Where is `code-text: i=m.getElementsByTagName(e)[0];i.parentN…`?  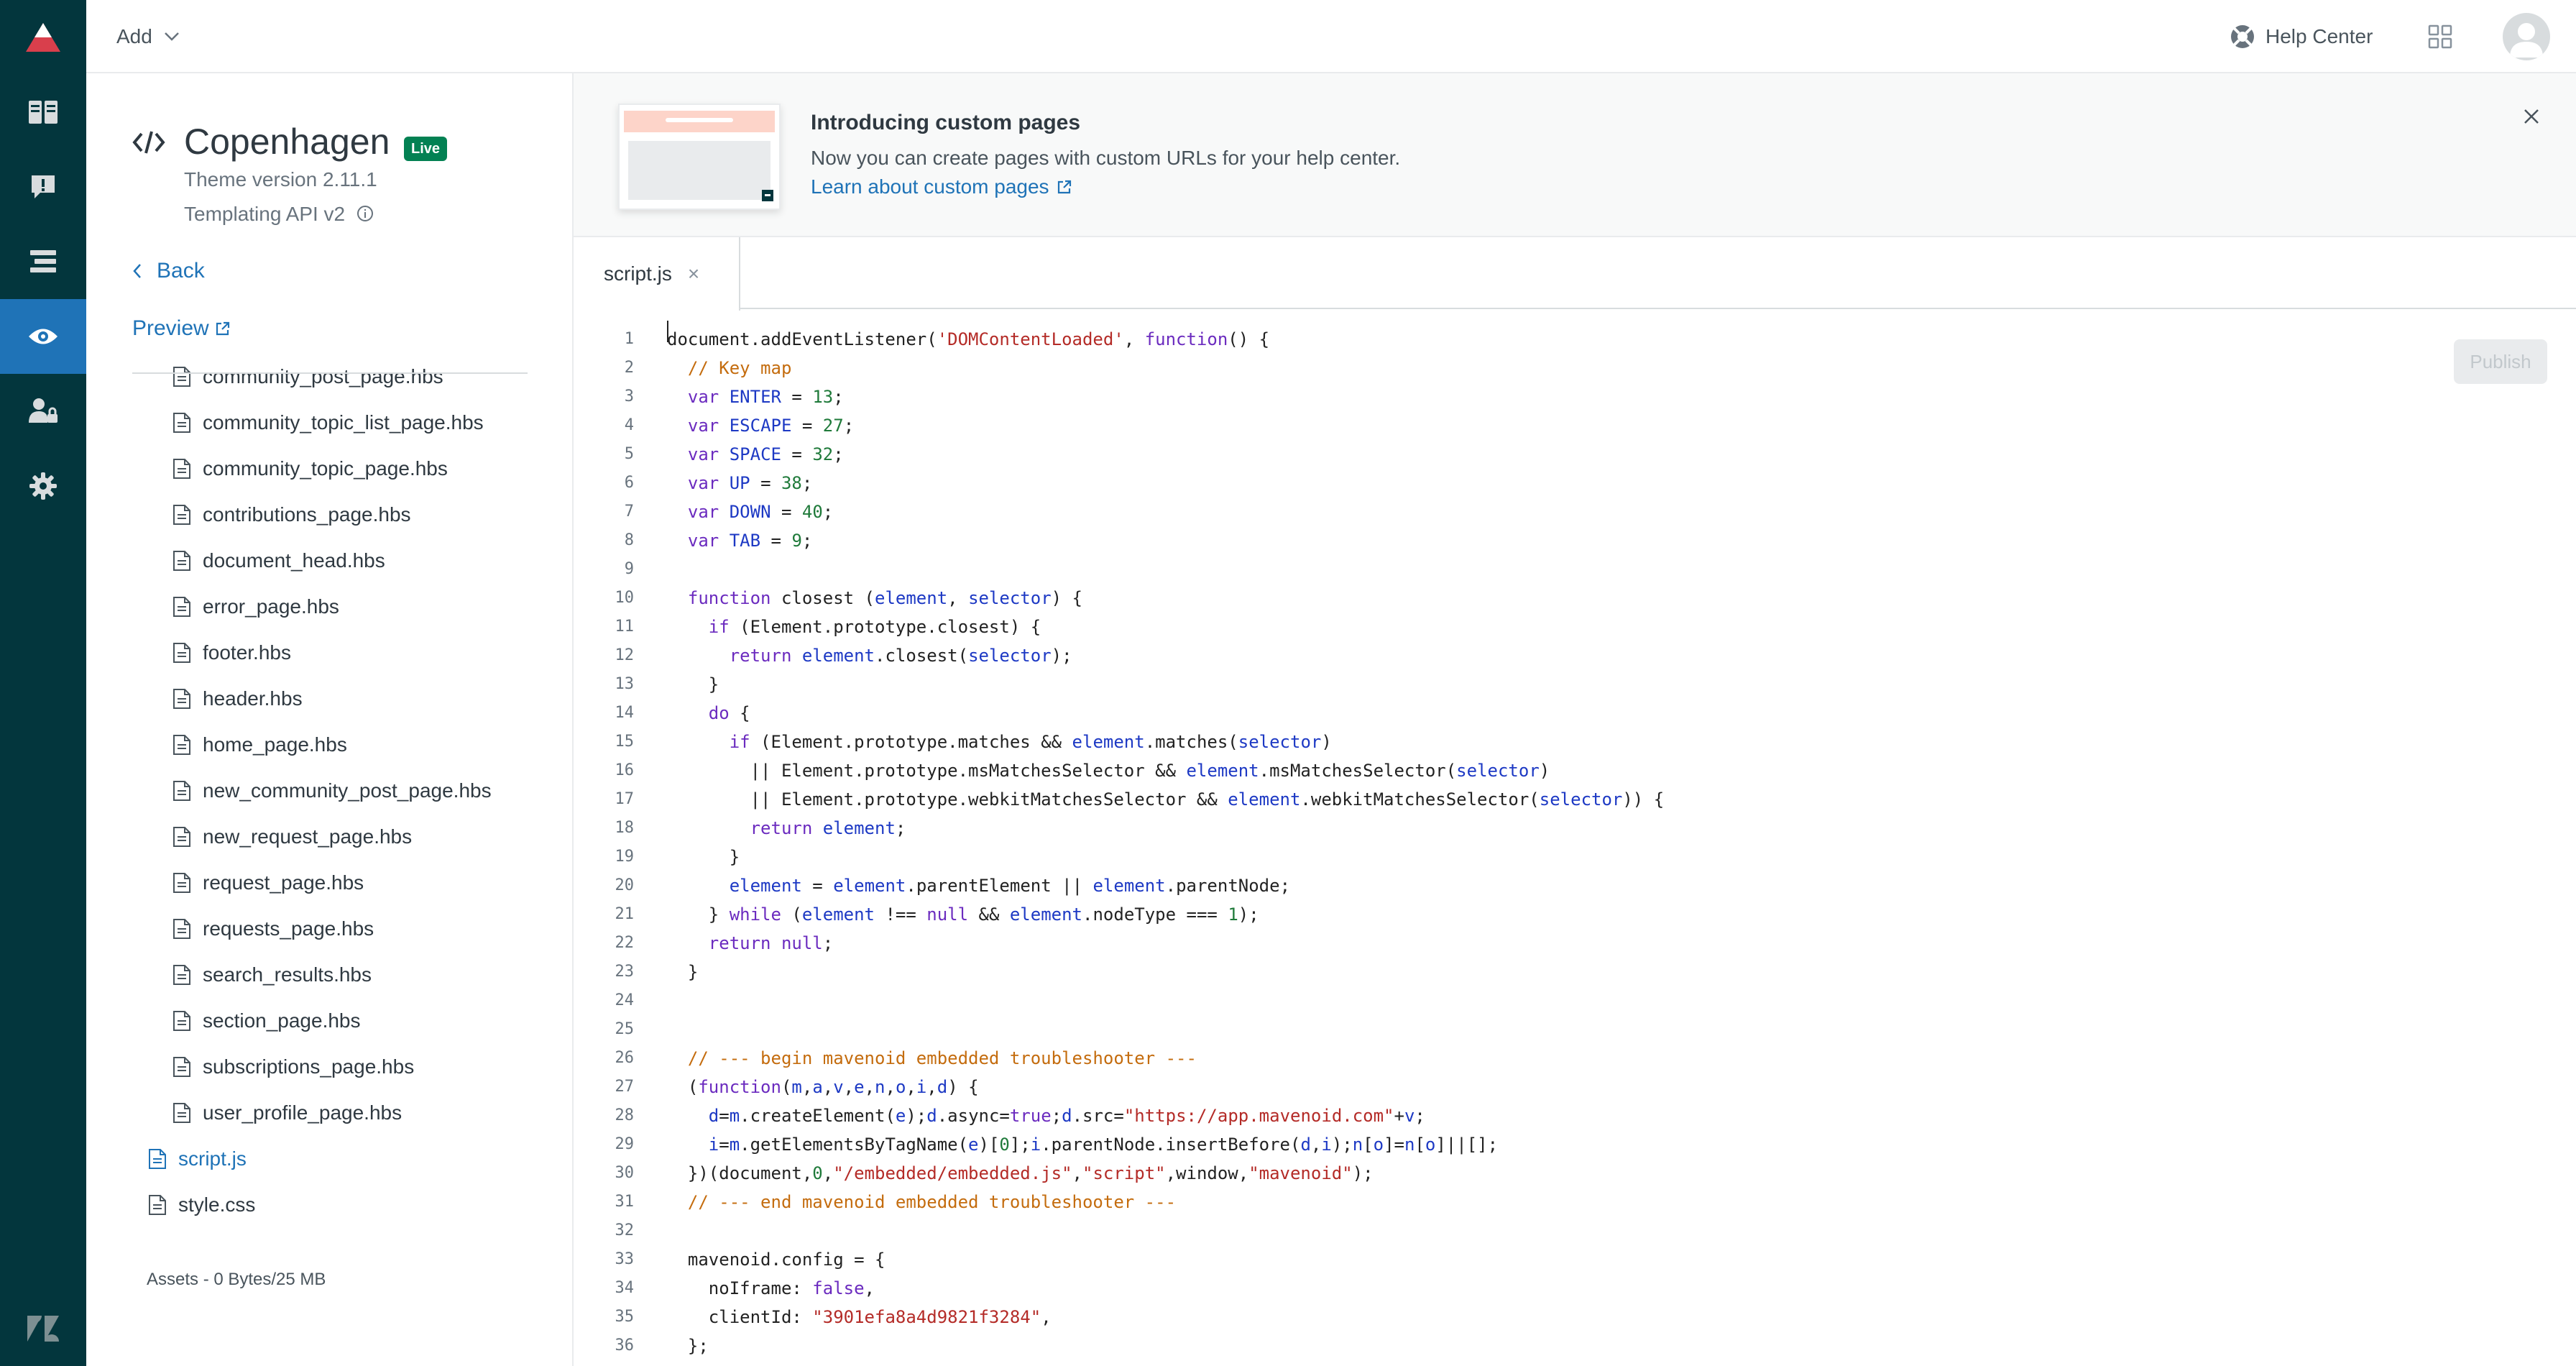 code-text: i=m.getElementsByTagName(e)[0];i.parentN… is located at coordinates (1103, 1144).